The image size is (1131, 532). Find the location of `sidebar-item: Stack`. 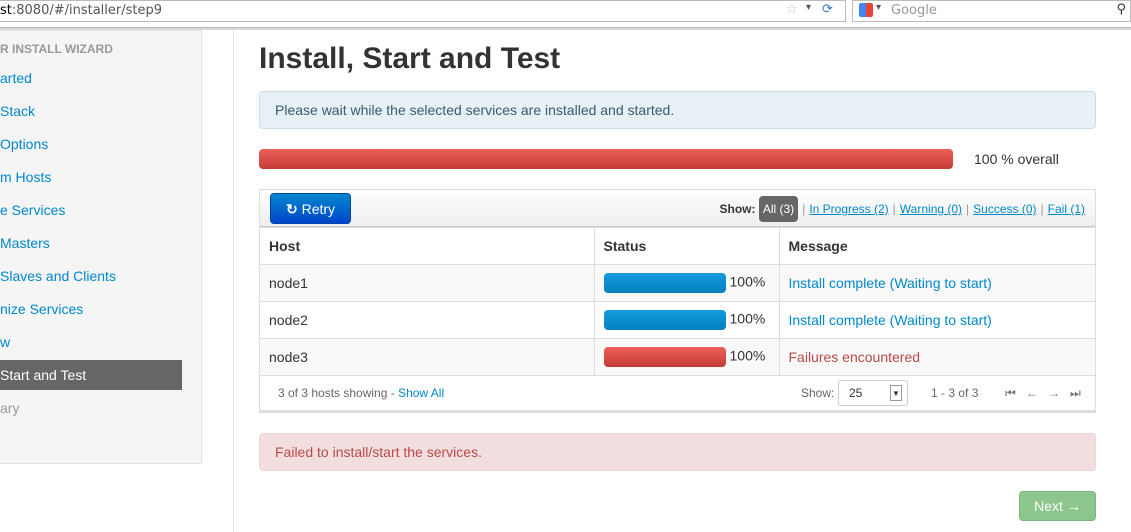

sidebar-item: Stack is located at coordinates (91, 111).